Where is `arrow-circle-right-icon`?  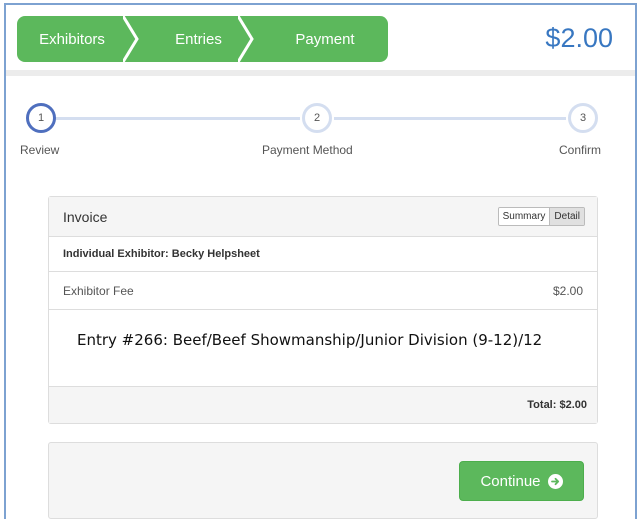 arrow-circle-right-icon is located at coordinates (555, 481).